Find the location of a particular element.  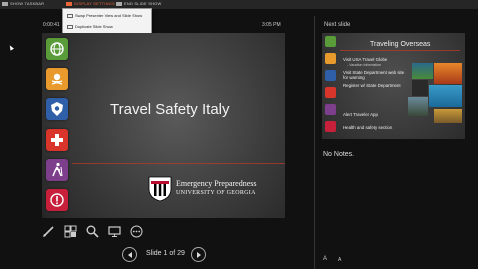

org-line-2: UNIVERSITY OF GEORGIA is located at coordinates (216, 193).